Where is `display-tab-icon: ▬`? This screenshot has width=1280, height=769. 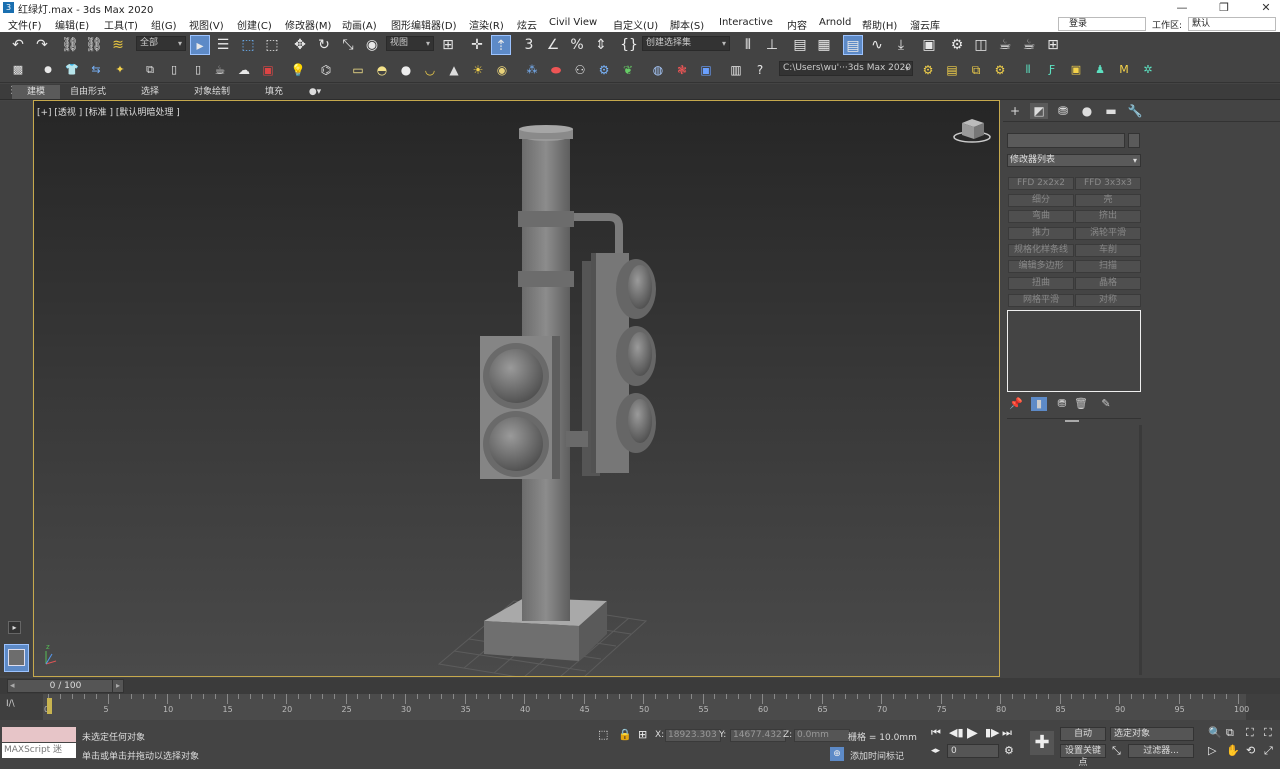
display-tab-icon: ▬ is located at coordinates (1111, 111).